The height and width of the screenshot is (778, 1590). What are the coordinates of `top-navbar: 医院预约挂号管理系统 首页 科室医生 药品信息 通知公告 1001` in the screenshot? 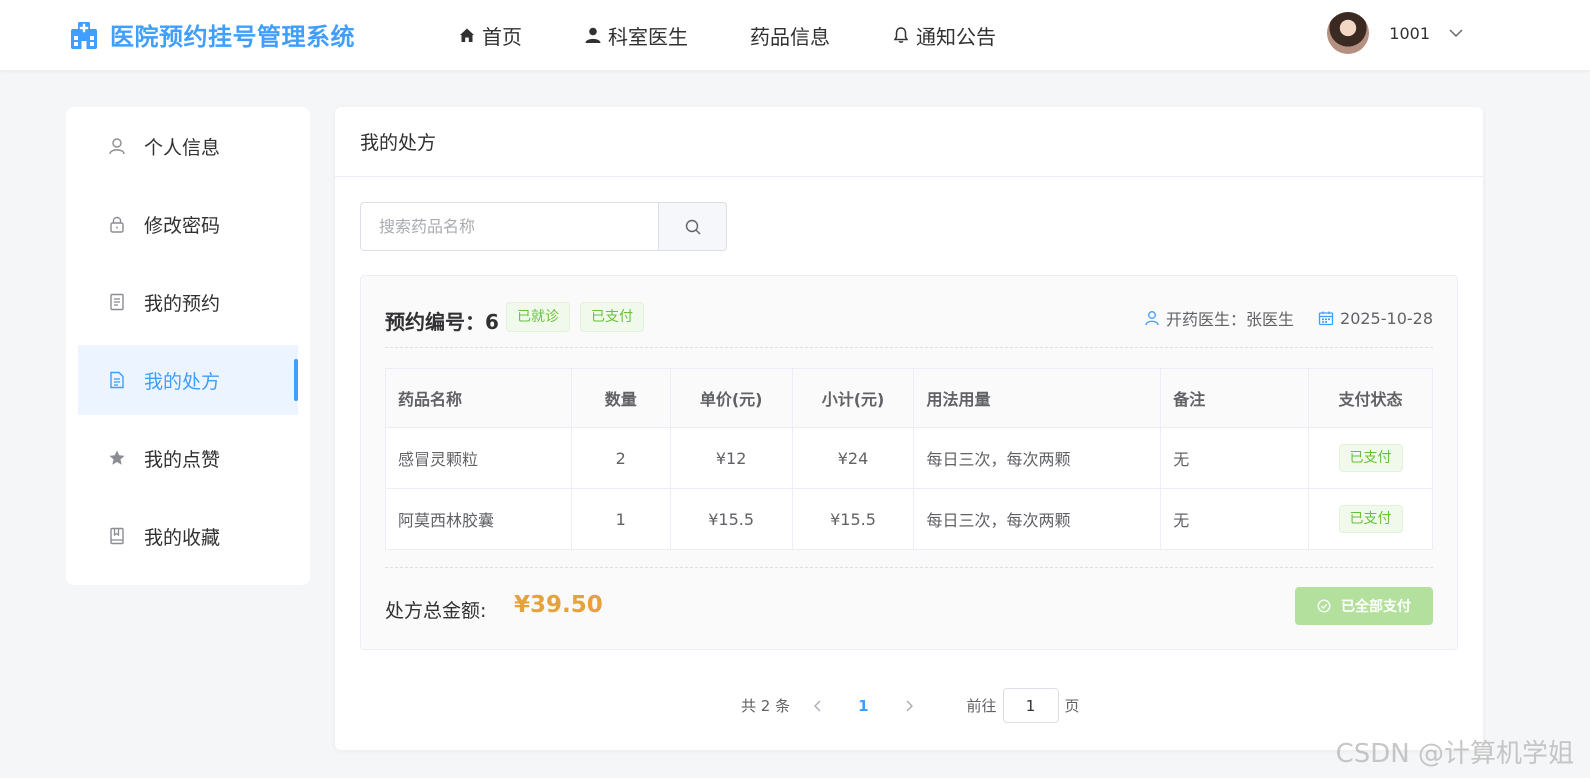 It's located at (795, 35).